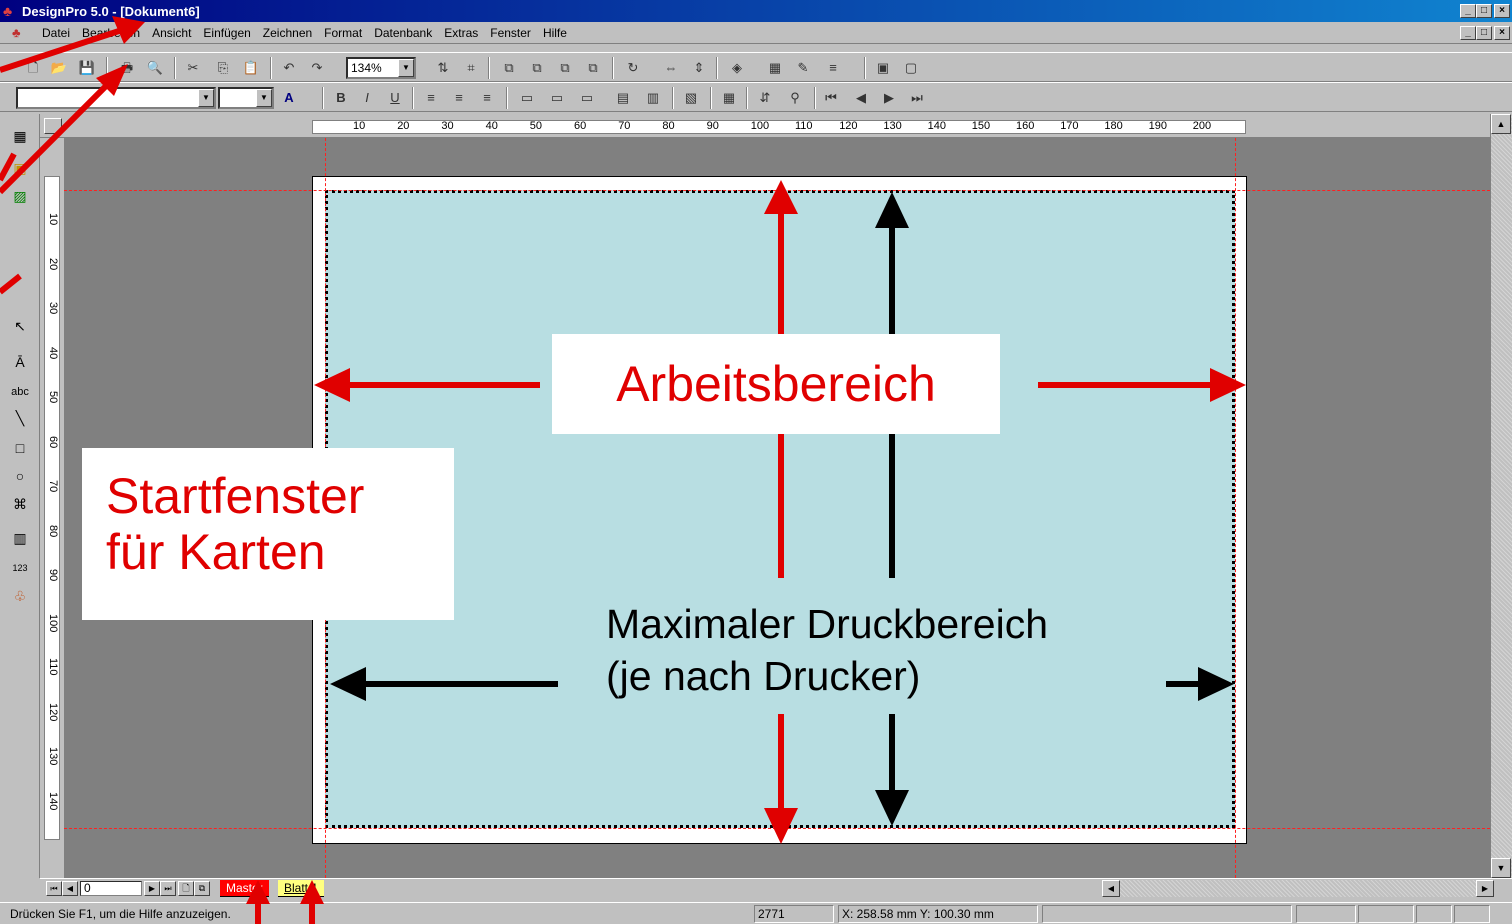 The image size is (1512, 924). What do you see at coordinates (111, 888) in the screenshot?
I see `page-number-field: 0` at bounding box center [111, 888].